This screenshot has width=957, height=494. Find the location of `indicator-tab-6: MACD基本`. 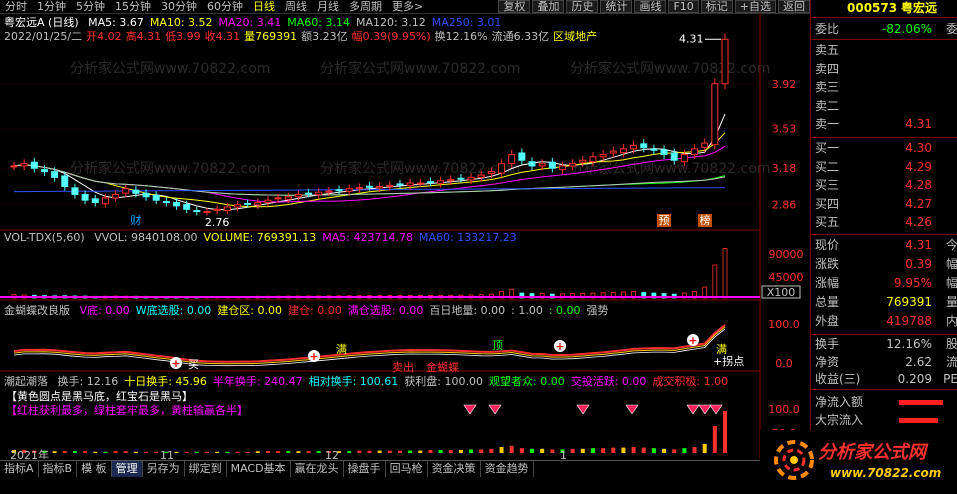

indicator-tab-6: MACD基本 is located at coordinates (259, 469).